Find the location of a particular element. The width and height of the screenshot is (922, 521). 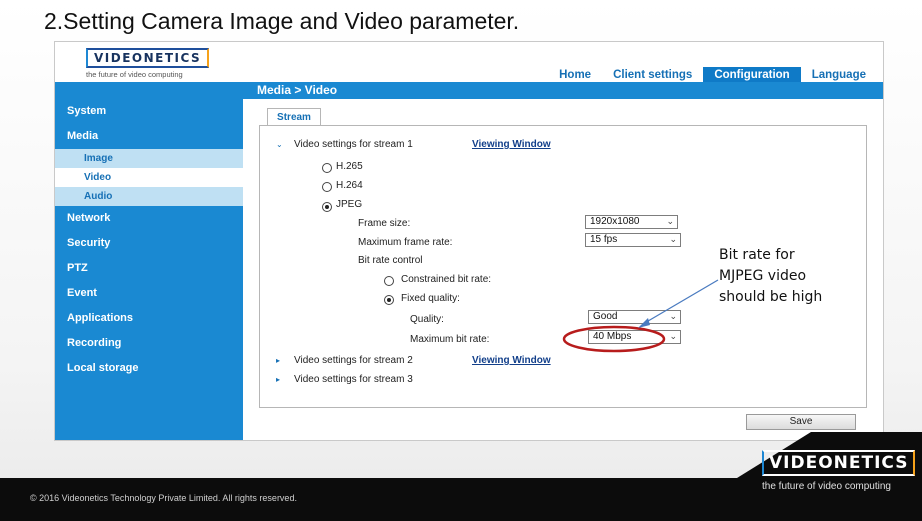

callout-arrow-head is located at coordinates (644, 323).